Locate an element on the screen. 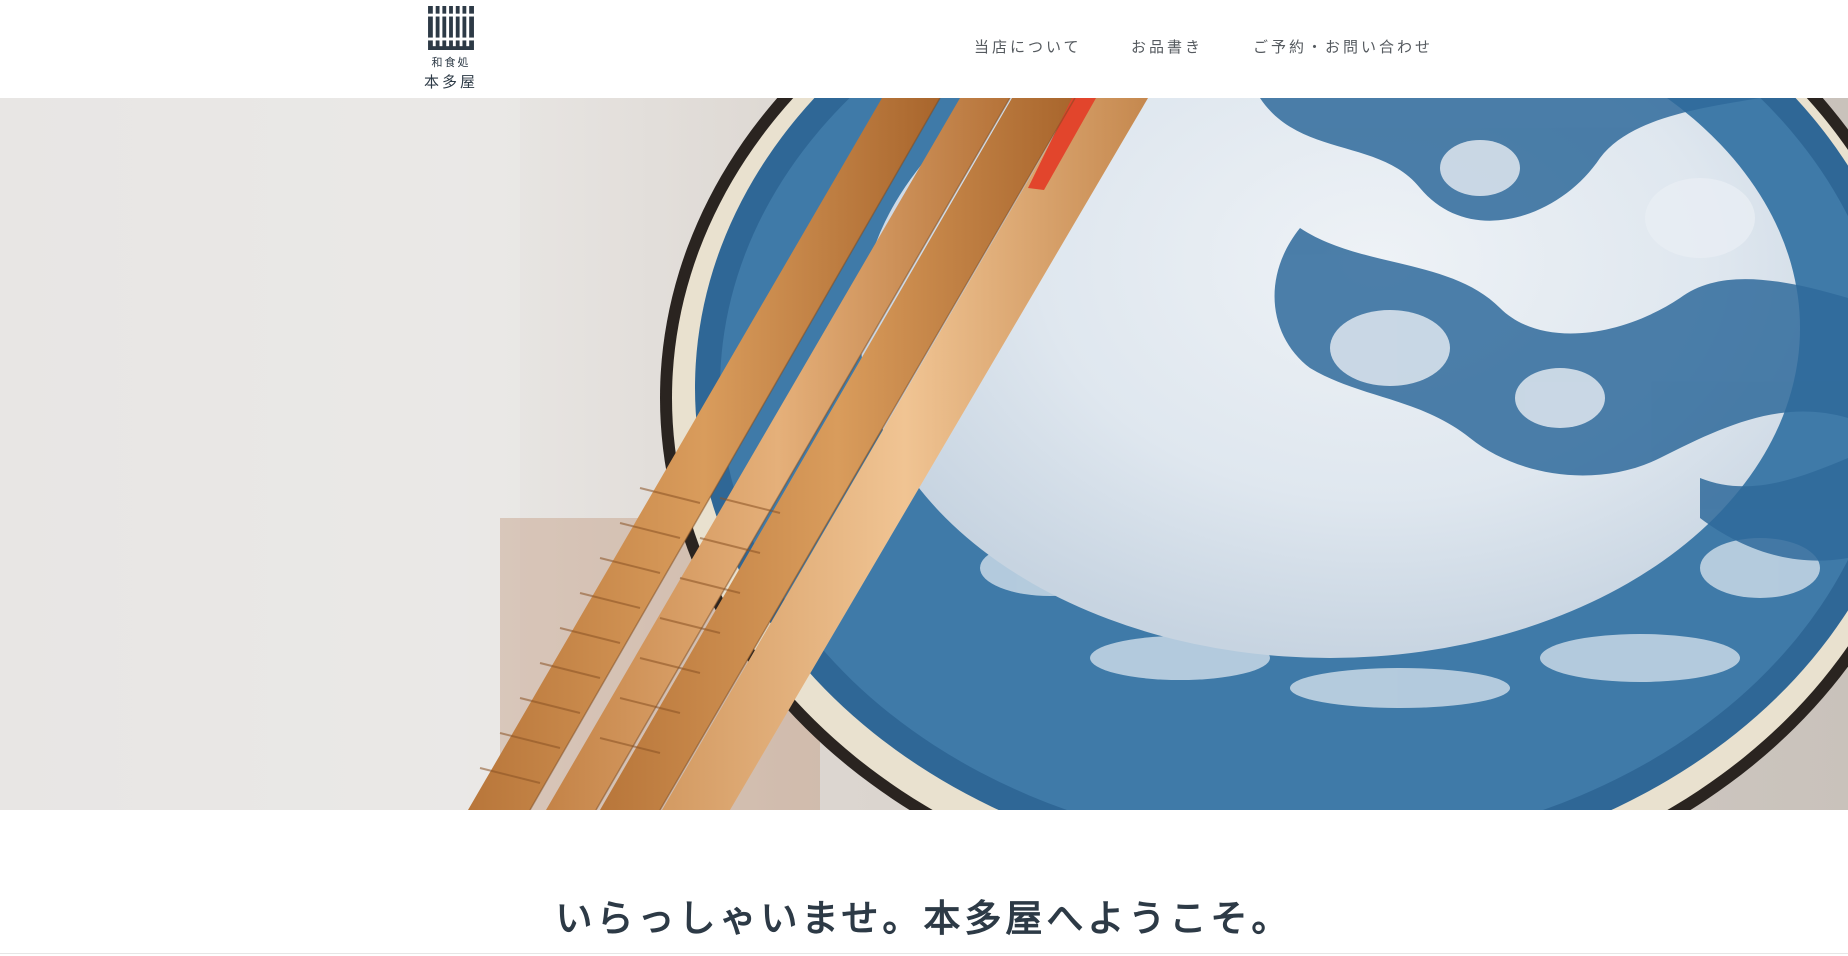 The width and height of the screenshot is (1848, 956). nav-link-menu: お品書き is located at coordinates (1167, 46).